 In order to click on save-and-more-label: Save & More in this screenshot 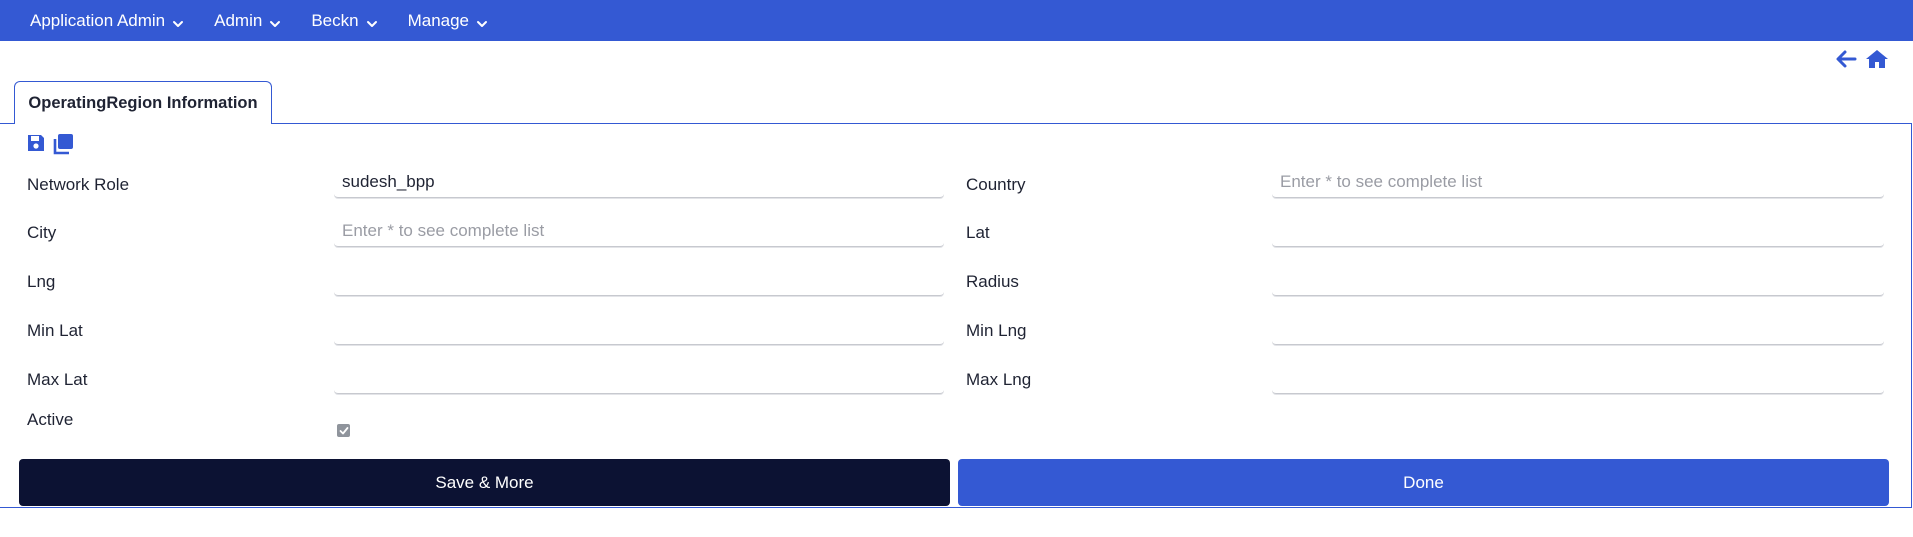, I will do `click(484, 482)`.